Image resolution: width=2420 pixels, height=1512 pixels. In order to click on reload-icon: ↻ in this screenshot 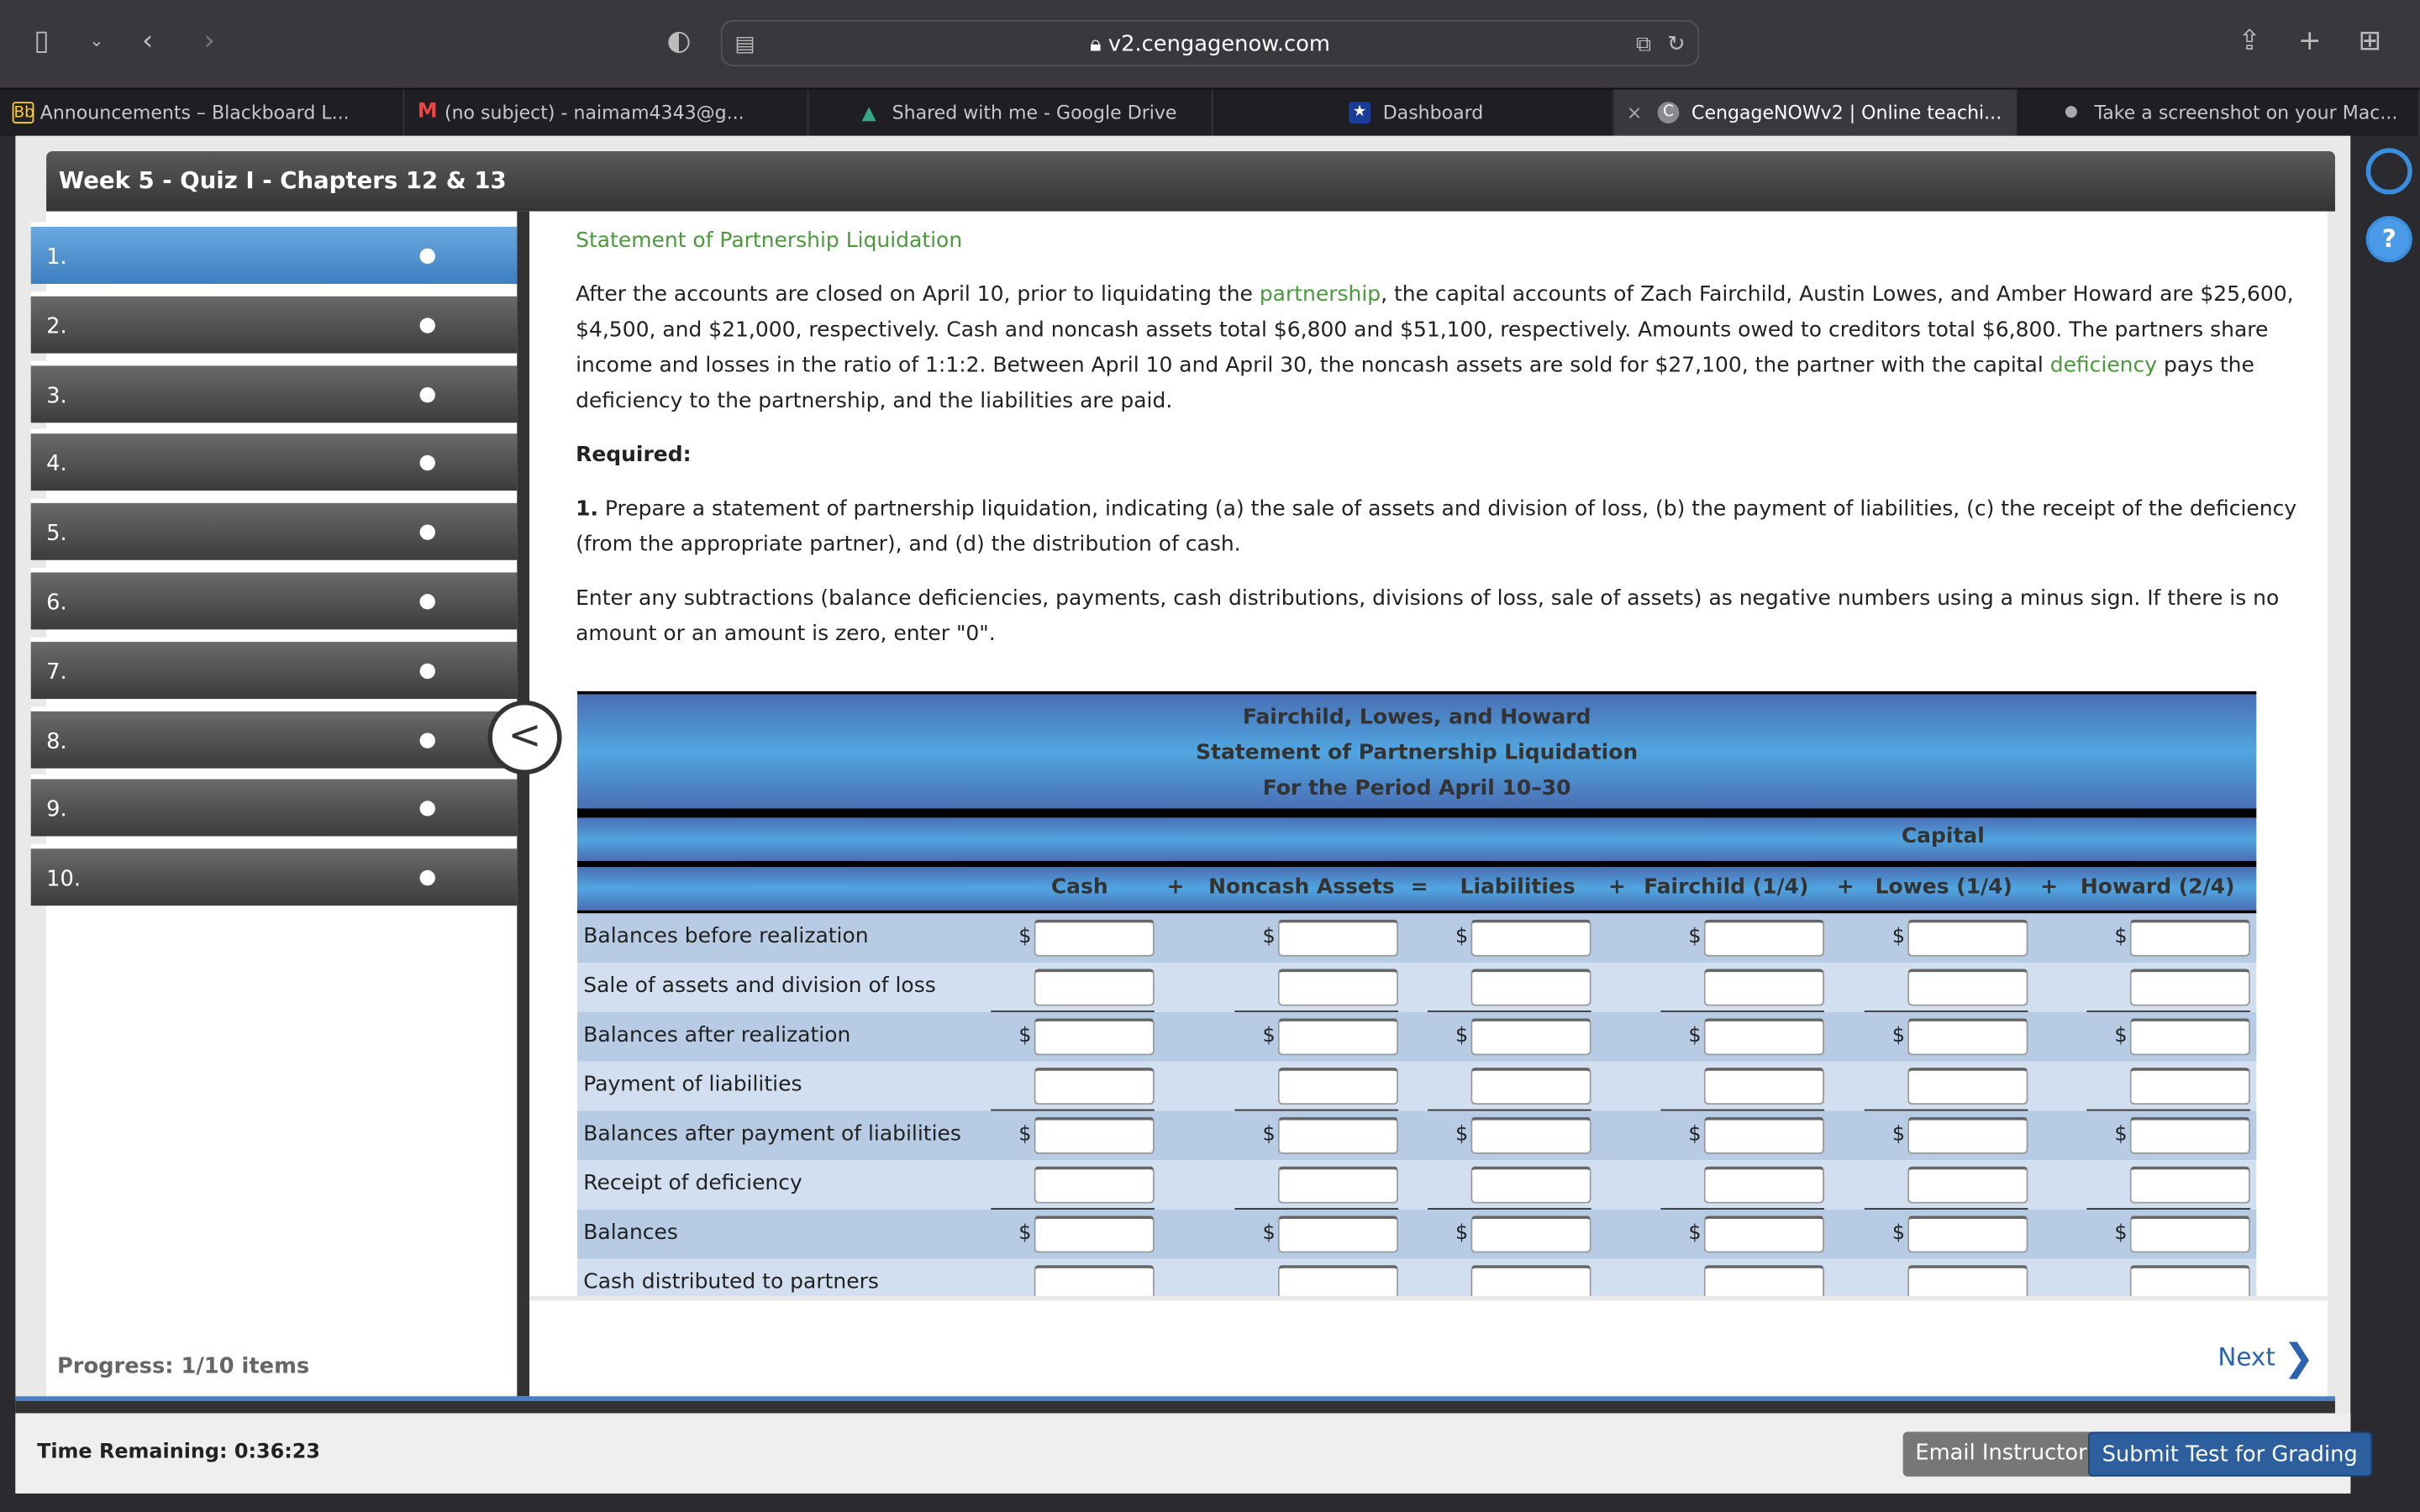, I will do `click(1677, 45)`.